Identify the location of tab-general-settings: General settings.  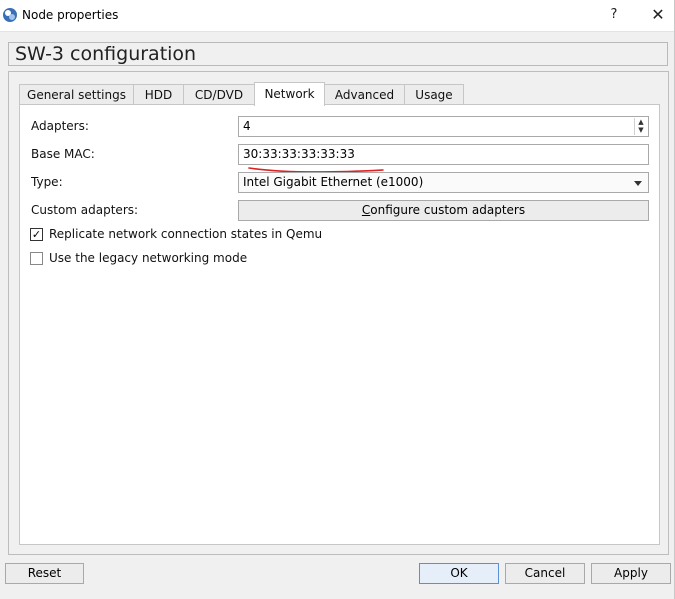
(76, 94).